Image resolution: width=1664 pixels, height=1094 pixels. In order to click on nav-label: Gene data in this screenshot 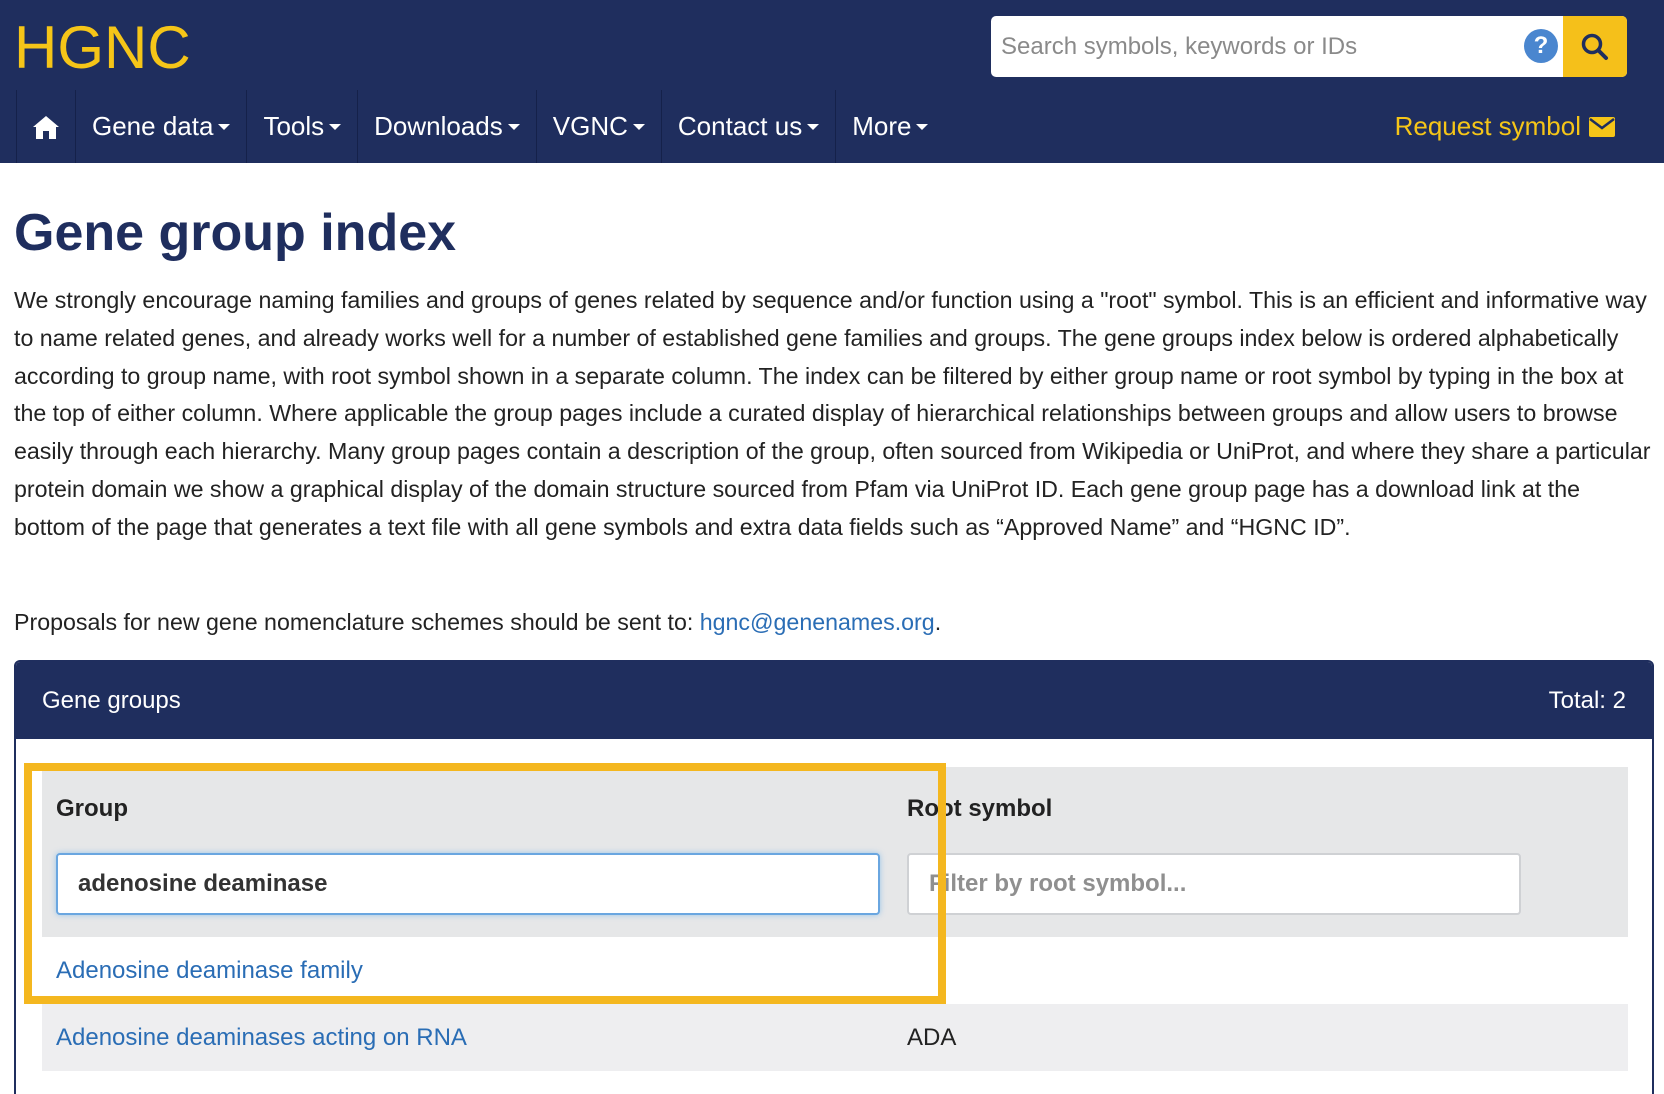, I will do `click(153, 126)`.